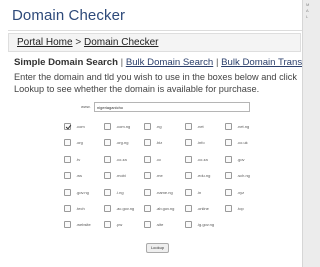 The width and height of the screenshot is (320, 267). Describe the element at coordinates (157, 248) in the screenshot. I see `lookup-button: Lookup` at that location.